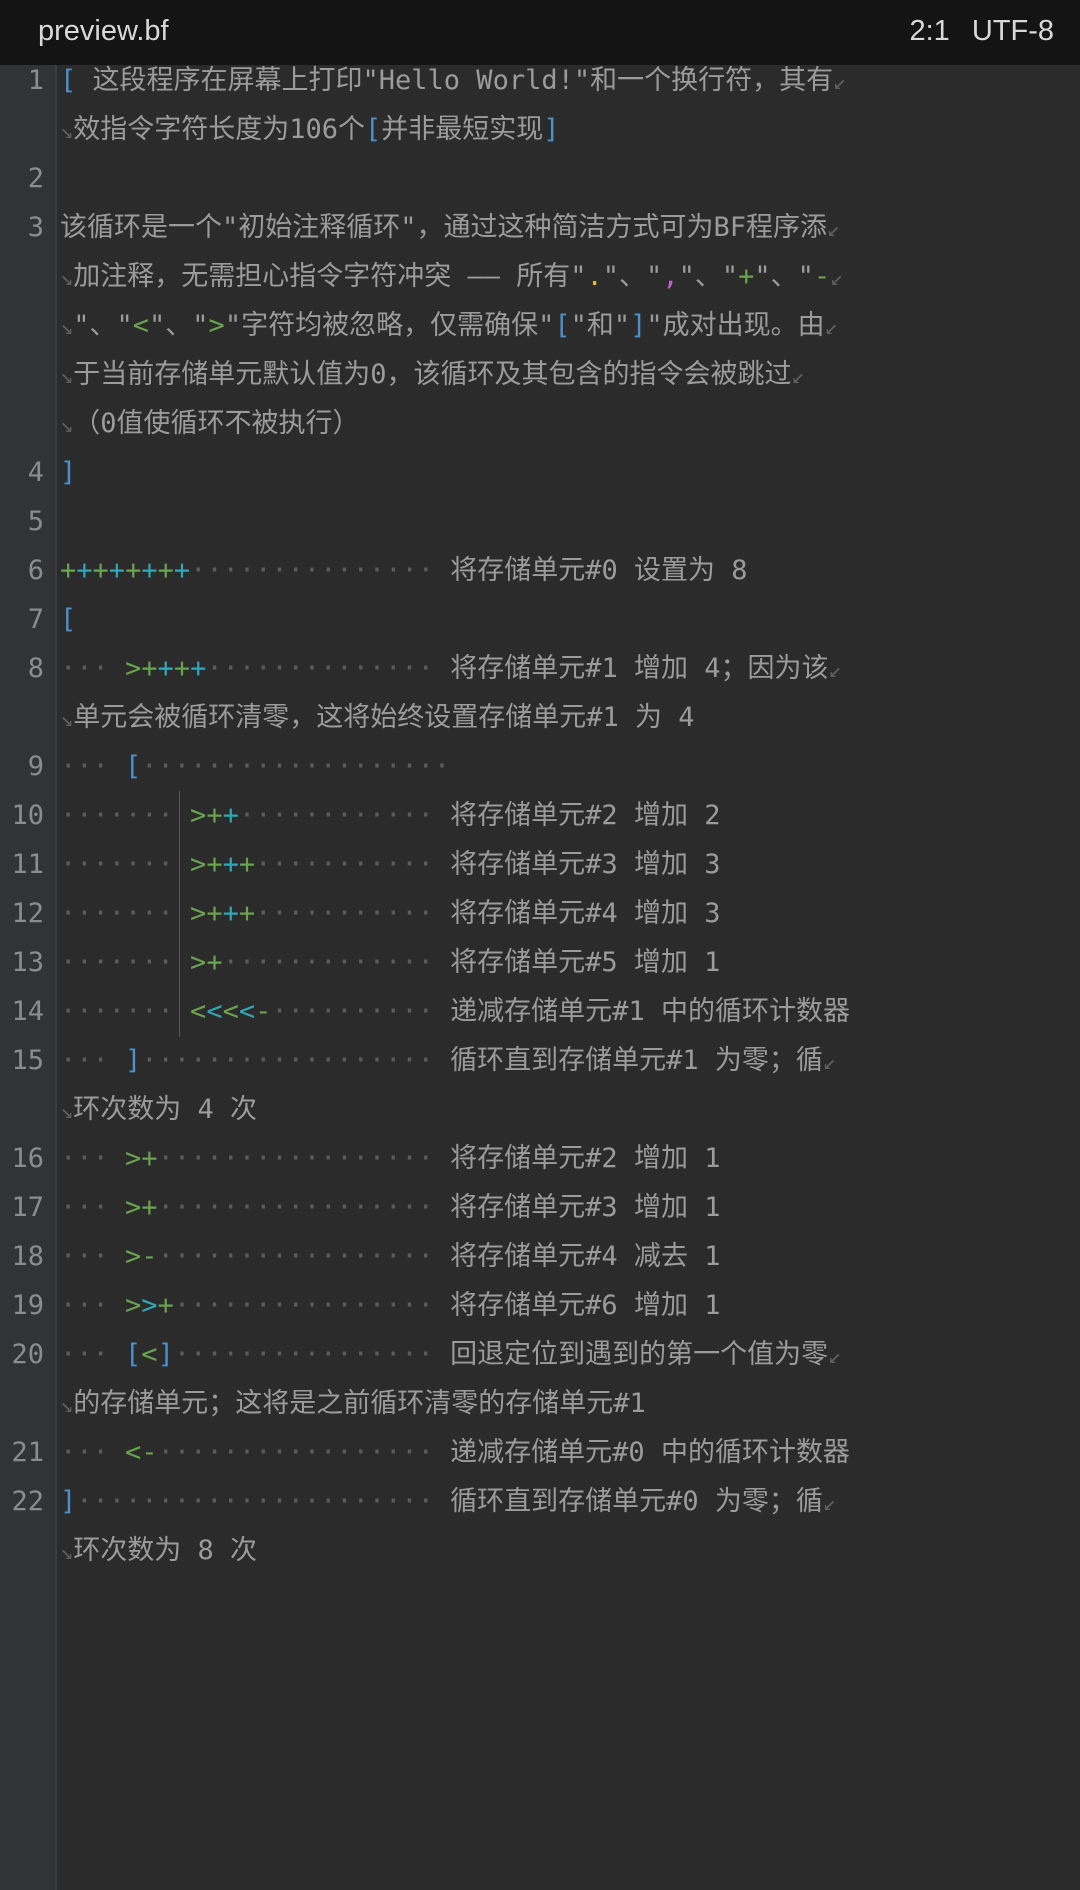 This screenshot has height=1890, width=1080. What do you see at coordinates (330, 276) in the screenshot?
I see `comment-text: 加注释，无需担心指令字符冲突 —— 所有"` at bounding box center [330, 276].